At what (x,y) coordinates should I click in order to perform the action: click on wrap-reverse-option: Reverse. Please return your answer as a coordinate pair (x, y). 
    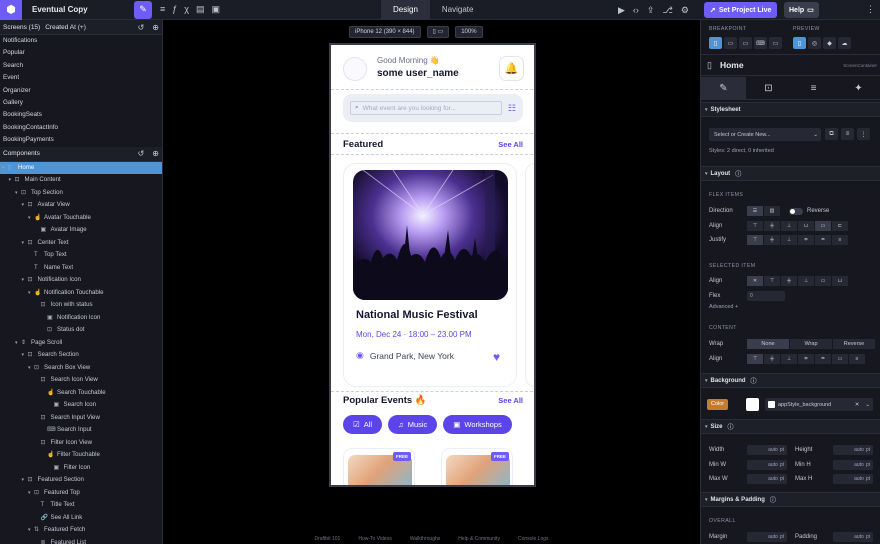
    Looking at the image, I should click on (854, 344).